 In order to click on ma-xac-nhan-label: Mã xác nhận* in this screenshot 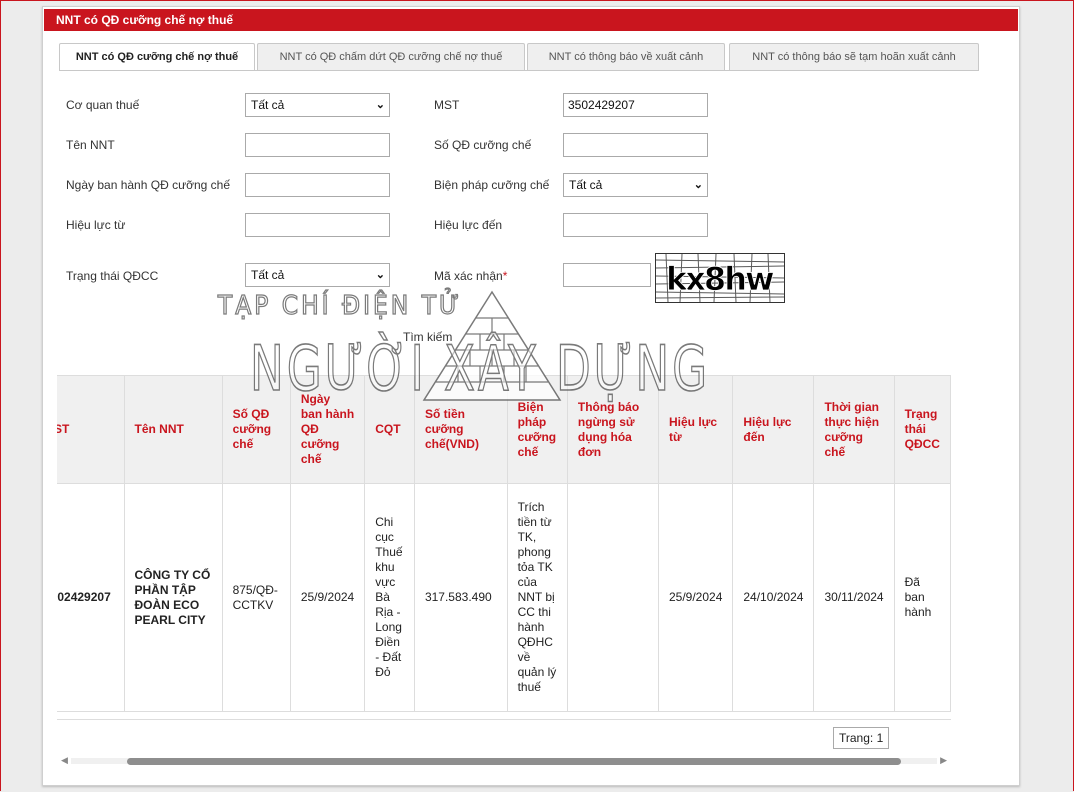, I will do `click(470, 276)`.